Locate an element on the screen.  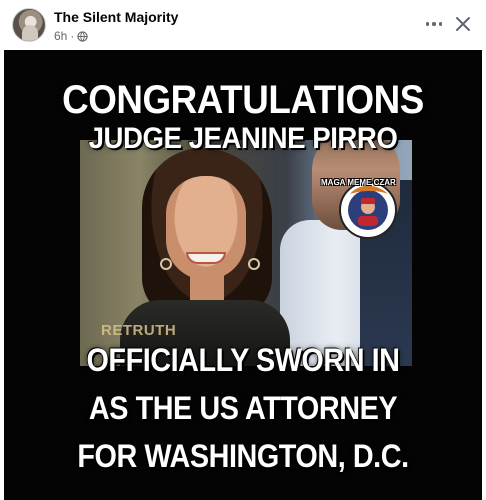
more-options-icon is located at coordinates (427, 24).